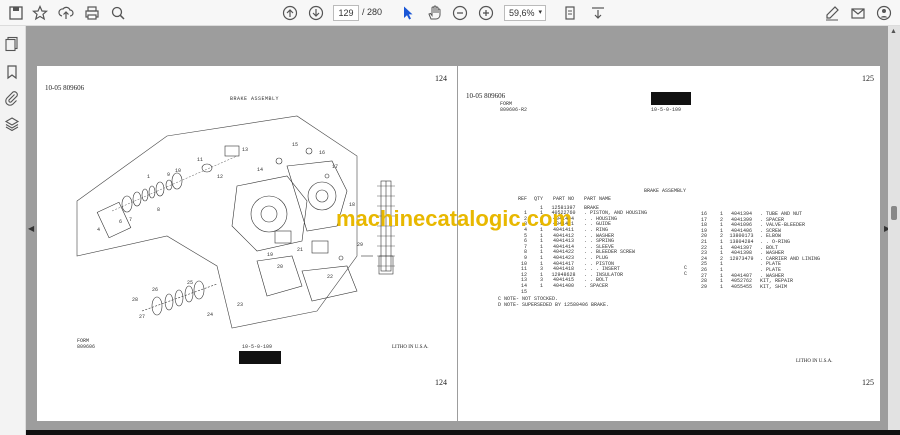 The width and height of the screenshot is (900, 435). Describe the element at coordinates (245, 150) in the screenshot. I see `svg-text: 13` at that location.